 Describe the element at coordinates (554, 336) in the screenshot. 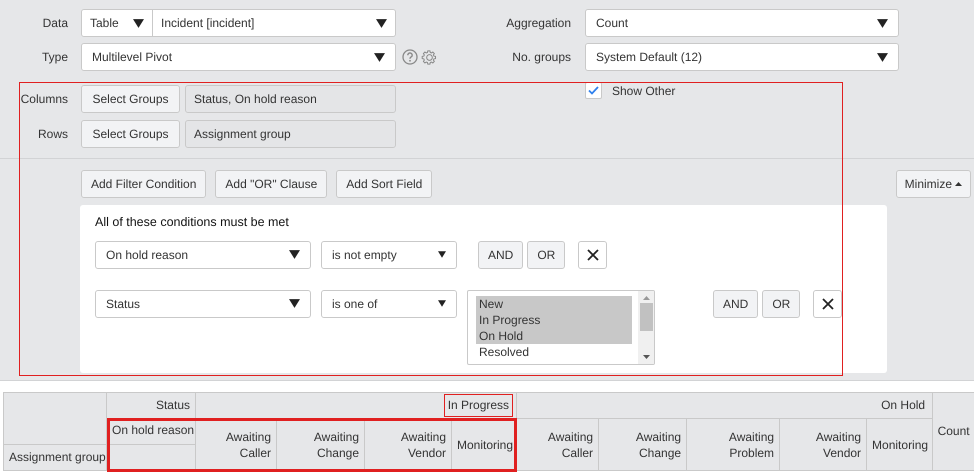

I see `list-option: On Hold` at that location.